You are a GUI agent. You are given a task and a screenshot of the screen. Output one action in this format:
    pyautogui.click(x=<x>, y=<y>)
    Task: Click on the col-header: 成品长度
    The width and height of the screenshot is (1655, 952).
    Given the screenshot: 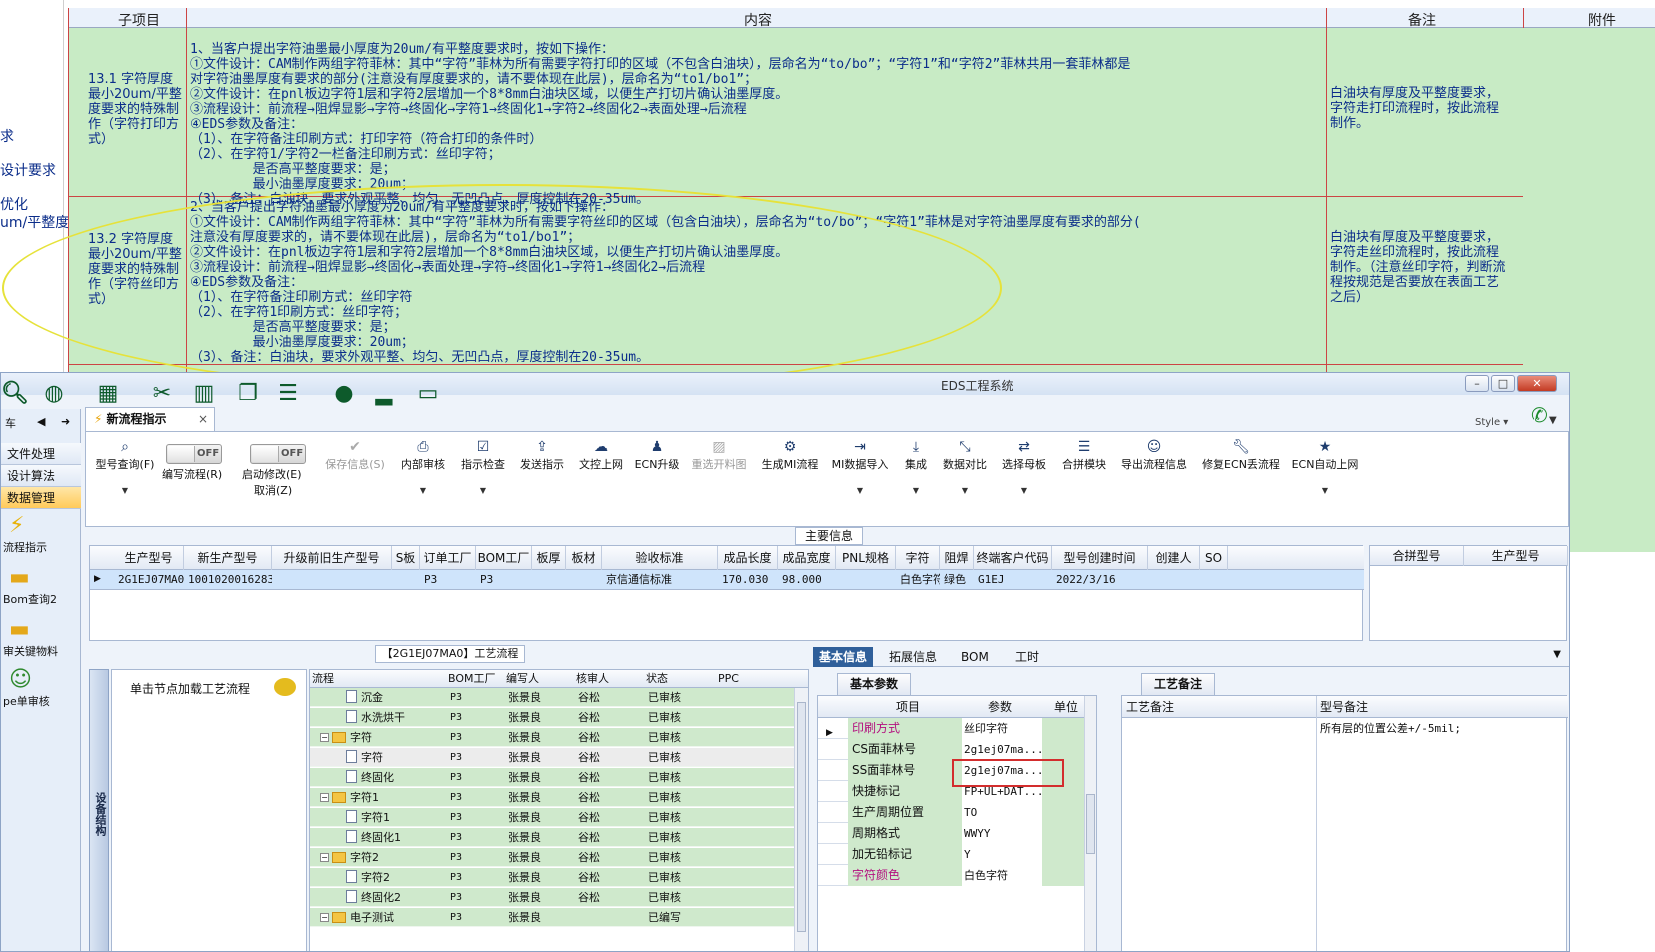 What is the action you would take?
    pyautogui.click(x=748, y=558)
    